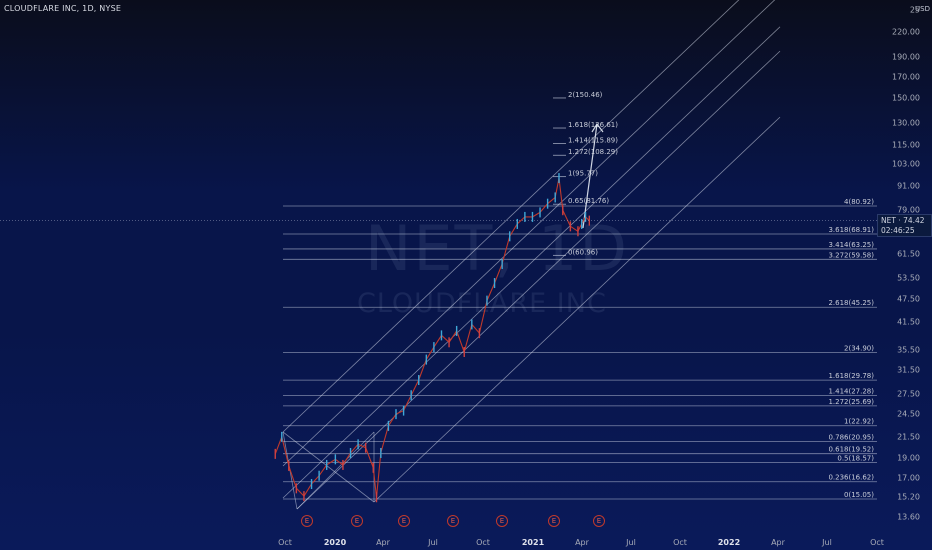 This screenshot has height=550, width=932. What do you see at coordinates (859, 495) in the screenshot?
I see `fib-level-label: 0(15.05)` at bounding box center [859, 495].